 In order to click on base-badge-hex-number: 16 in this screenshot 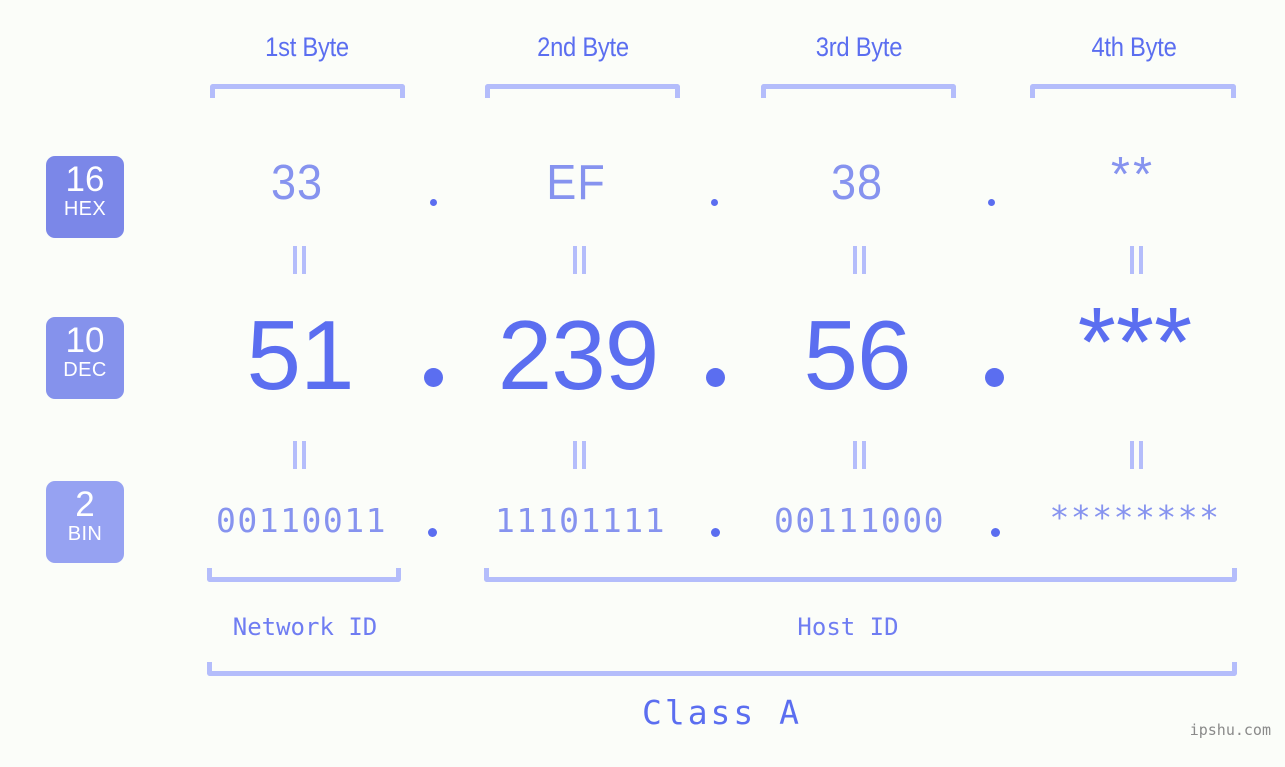, I will do `click(85, 179)`.